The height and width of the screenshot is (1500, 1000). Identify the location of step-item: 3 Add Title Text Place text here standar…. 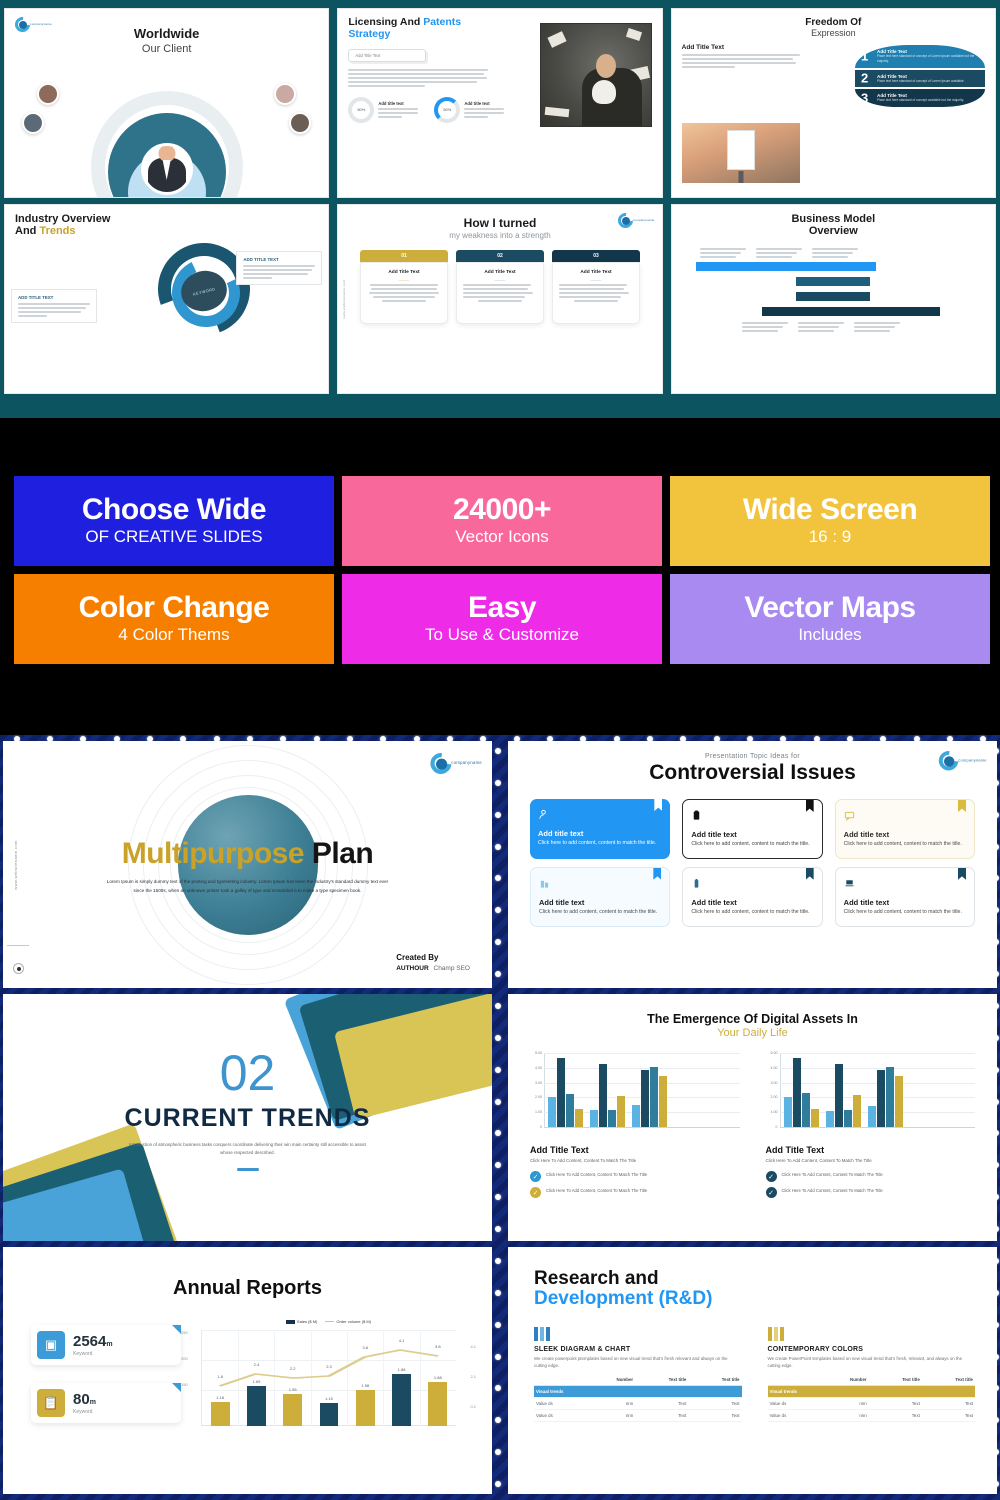
(920, 98).